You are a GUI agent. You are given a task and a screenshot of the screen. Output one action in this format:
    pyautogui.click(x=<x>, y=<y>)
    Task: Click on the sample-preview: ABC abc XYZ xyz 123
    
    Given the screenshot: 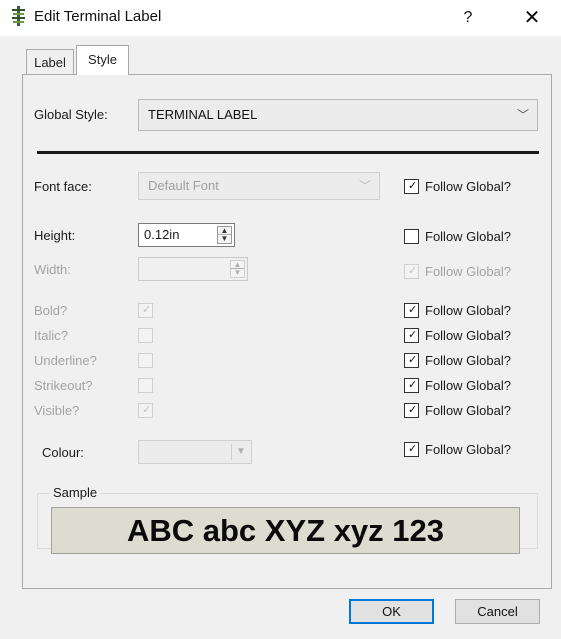 What is the action you would take?
    pyautogui.click(x=285, y=530)
    